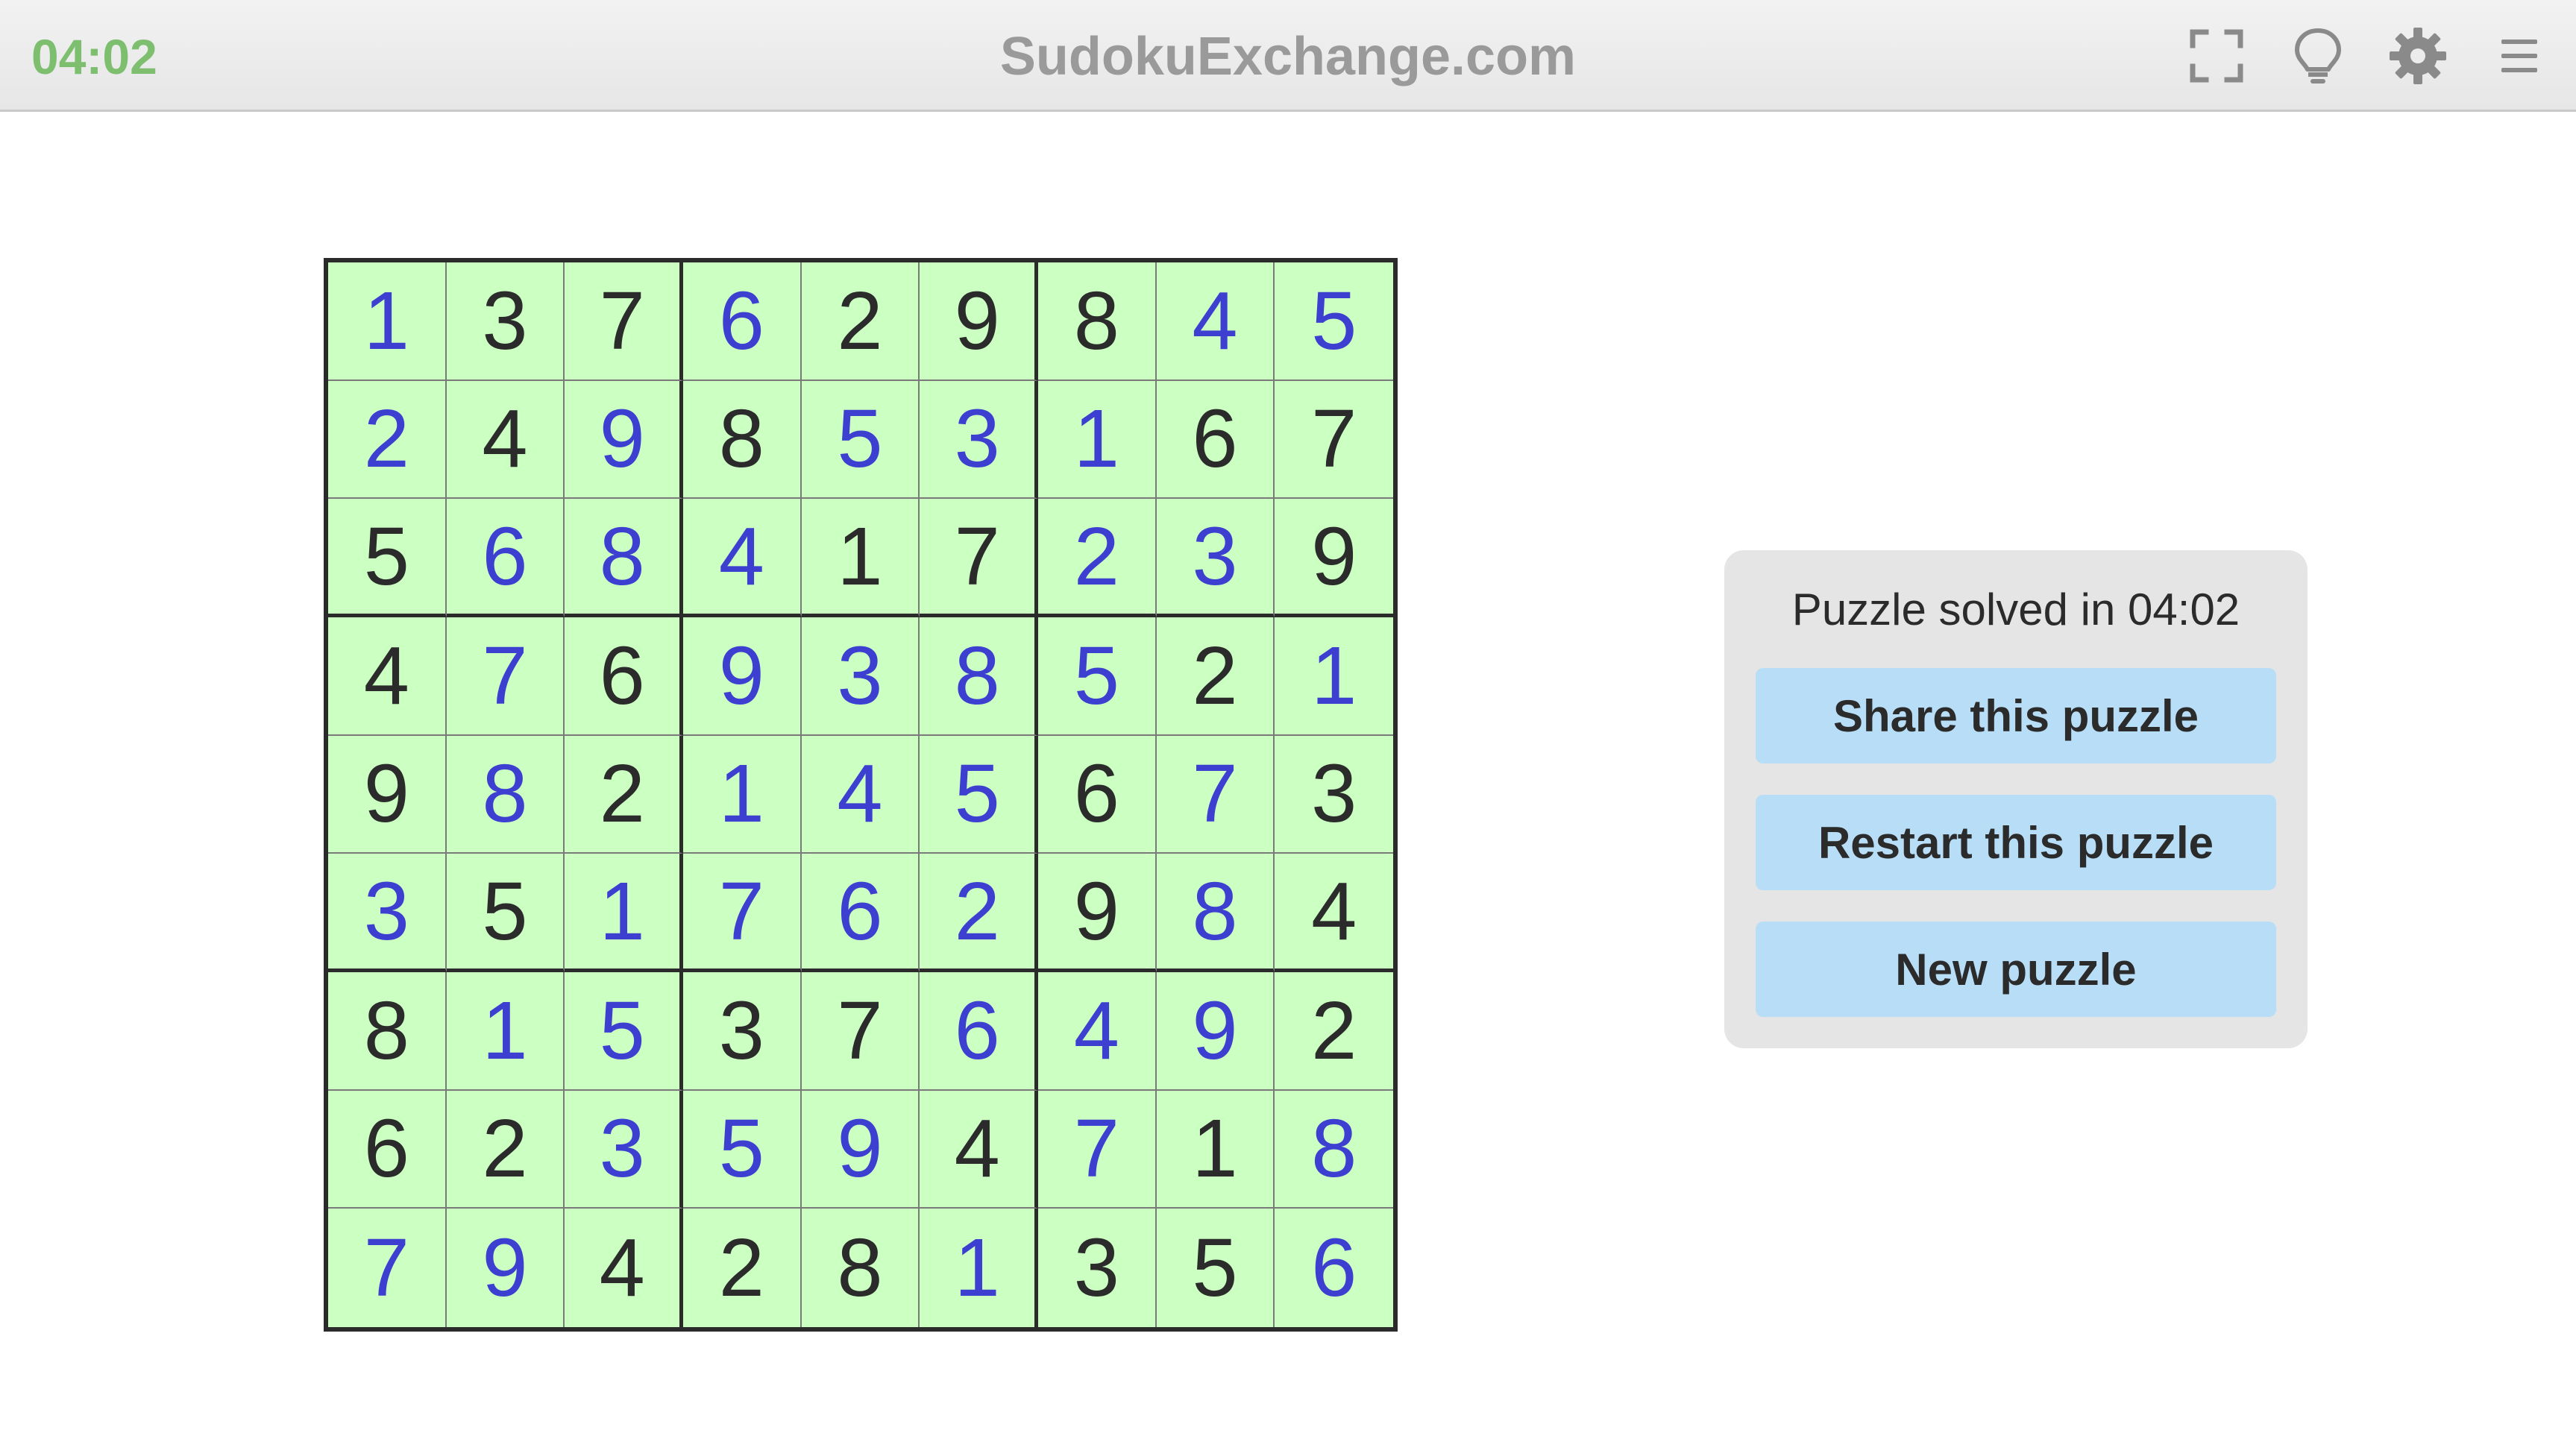  Describe the element at coordinates (2519, 56) in the screenshot. I see `menu-icon` at that location.